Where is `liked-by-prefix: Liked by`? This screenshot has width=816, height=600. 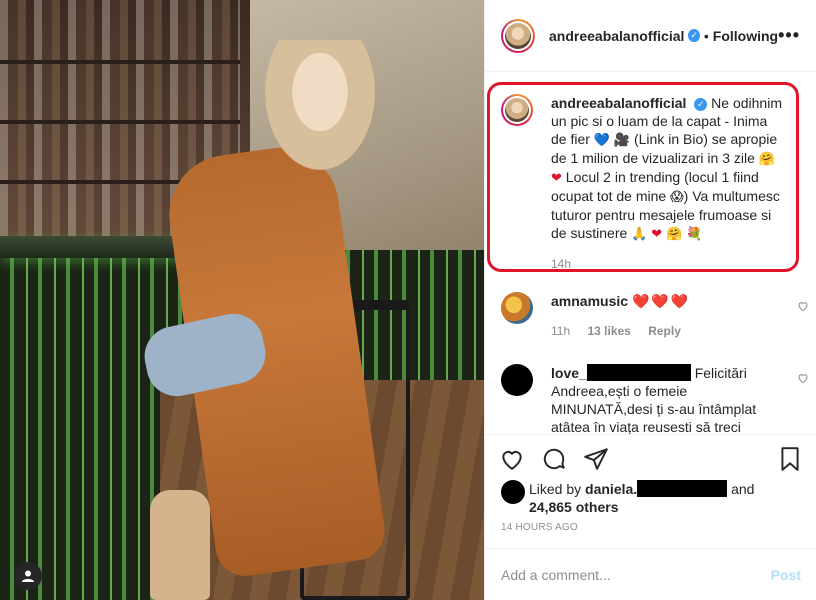 liked-by-prefix: Liked by is located at coordinates (555, 489).